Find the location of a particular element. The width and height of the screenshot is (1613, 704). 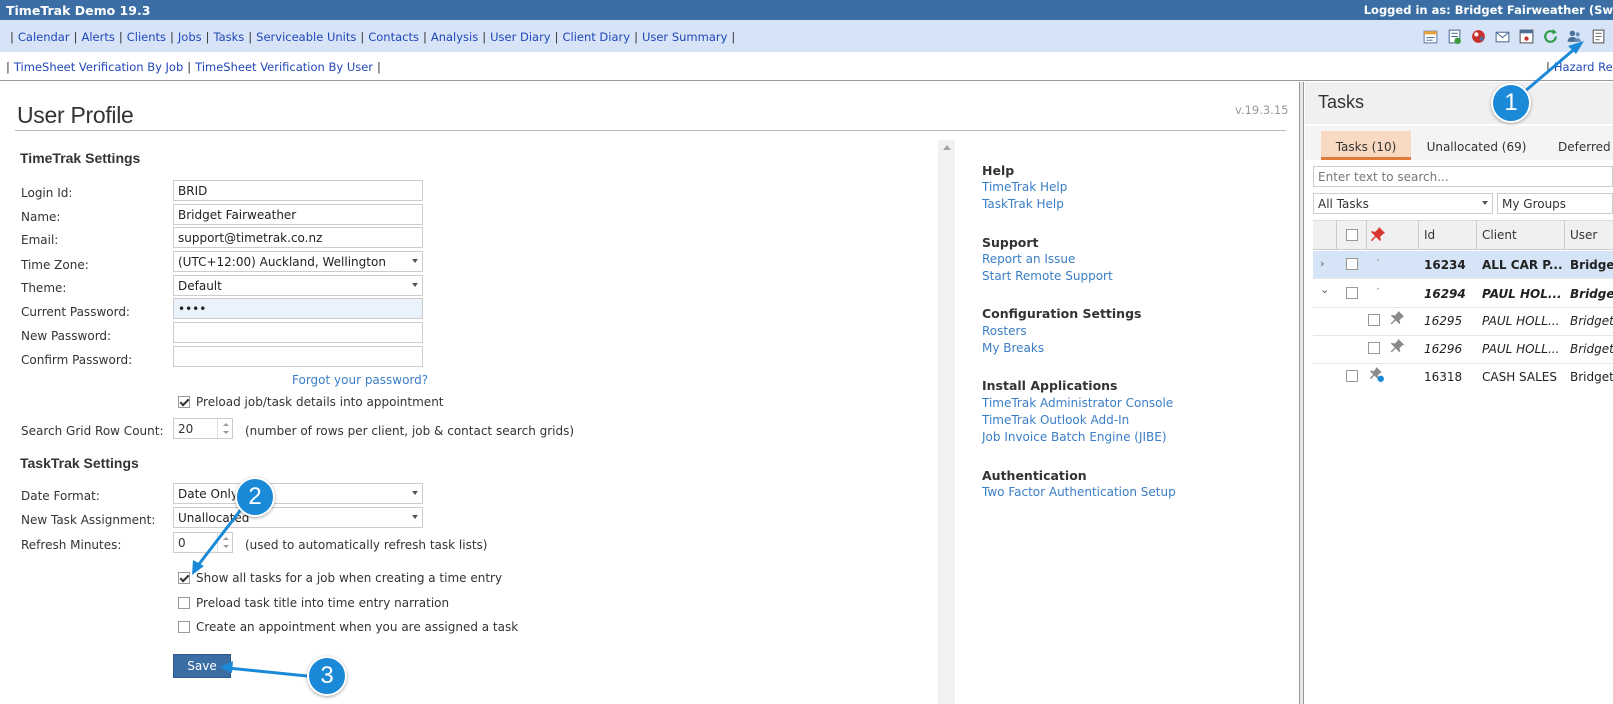

new-task-assignment-value: Unallocated is located at coordinates (214, 518).